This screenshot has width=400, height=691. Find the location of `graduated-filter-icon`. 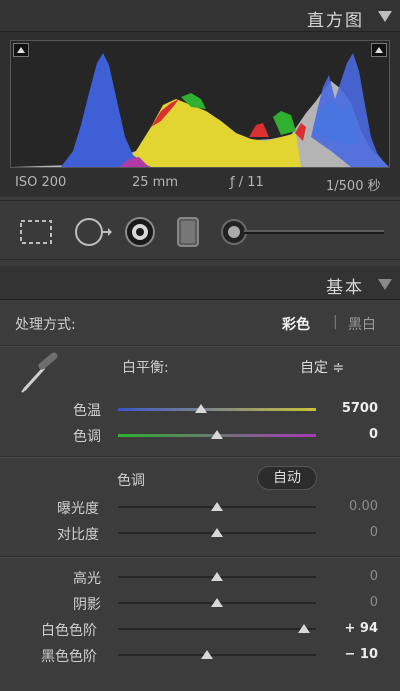

graduated-filter-icon is located at coordinates (188, 232).